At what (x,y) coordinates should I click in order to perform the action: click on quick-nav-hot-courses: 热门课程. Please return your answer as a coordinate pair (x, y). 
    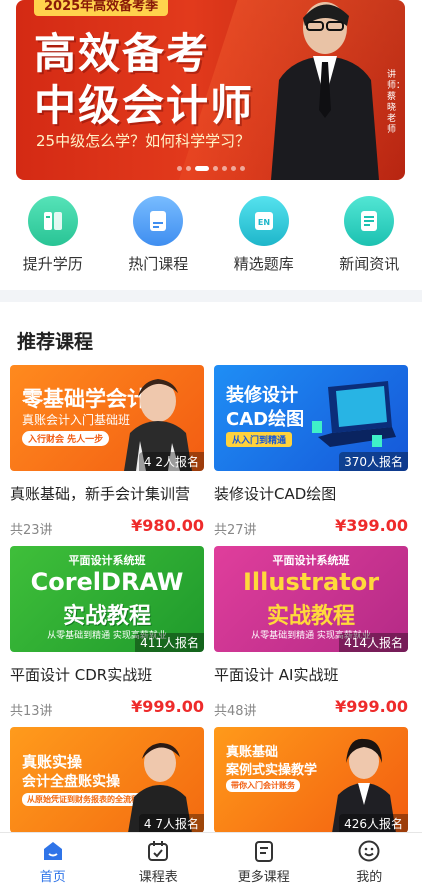
    Looking at the image, I should click on (159, 240).